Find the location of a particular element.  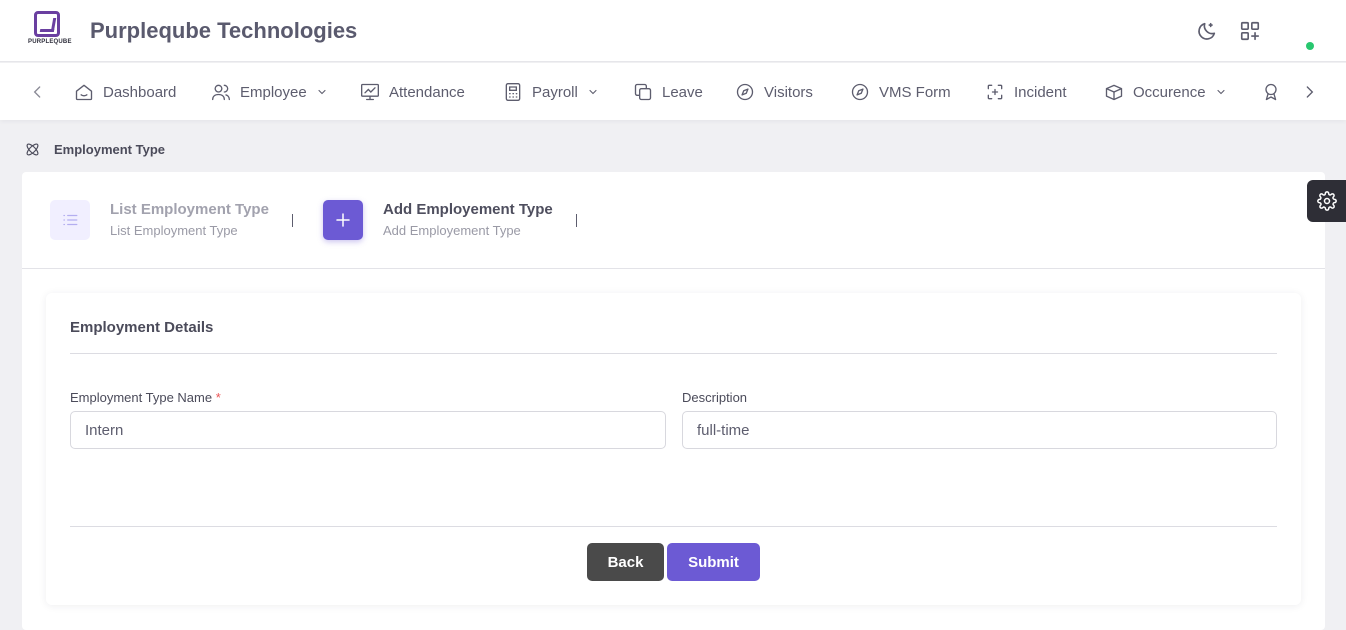

nav-item-label: Visitors is located at coordinates (788, 92).